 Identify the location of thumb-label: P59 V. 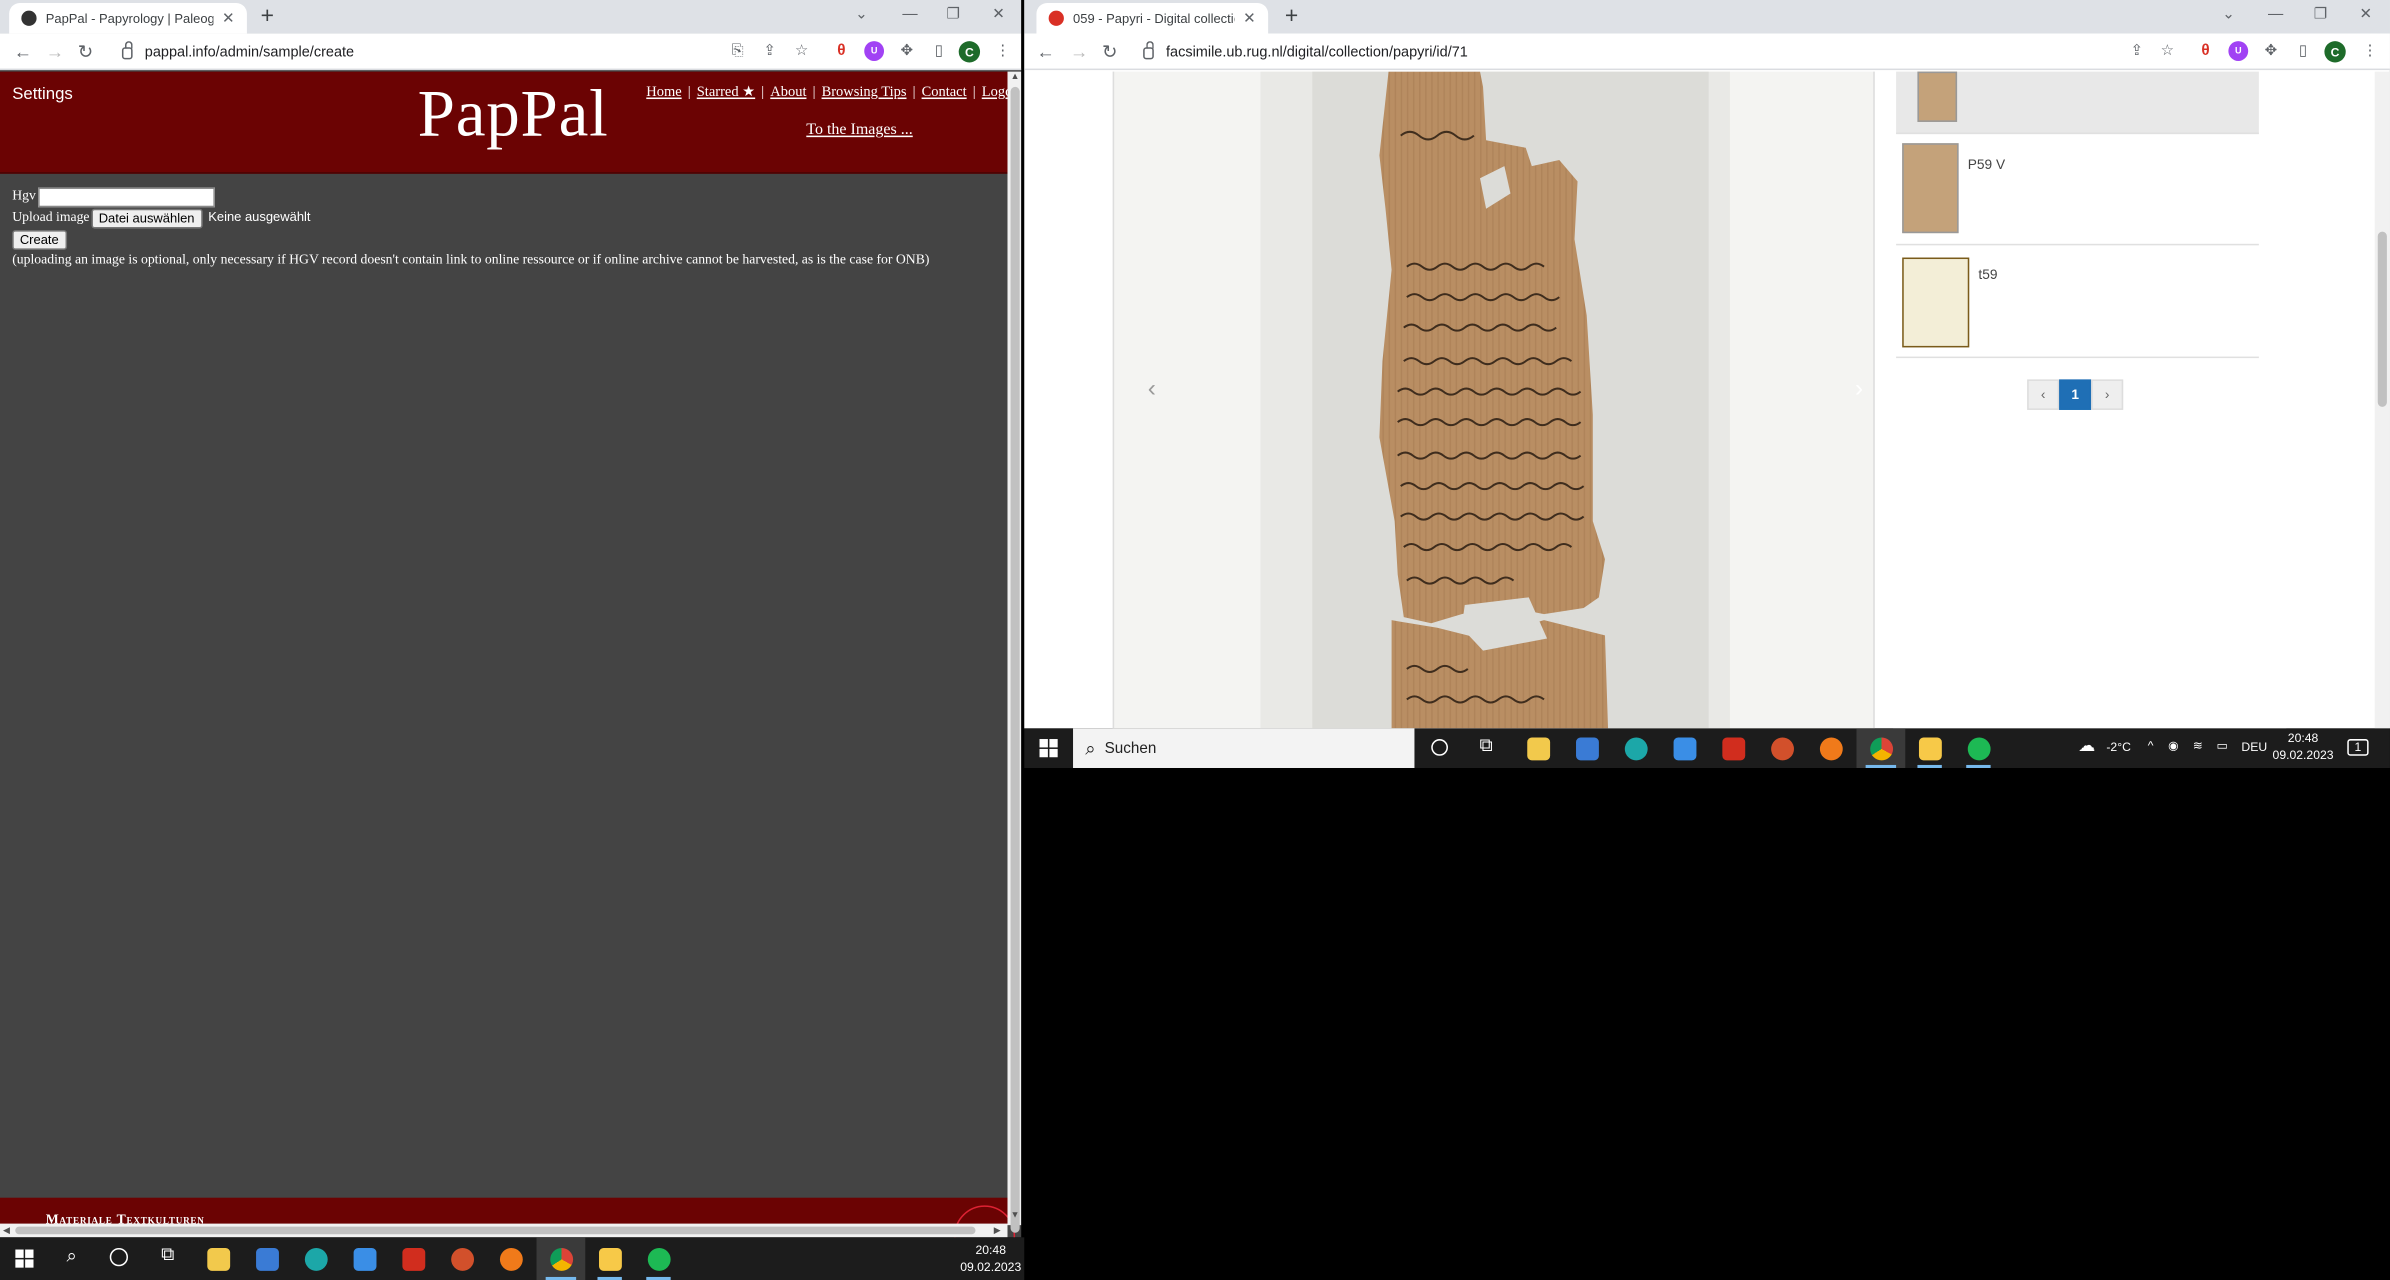
(1986, 164).